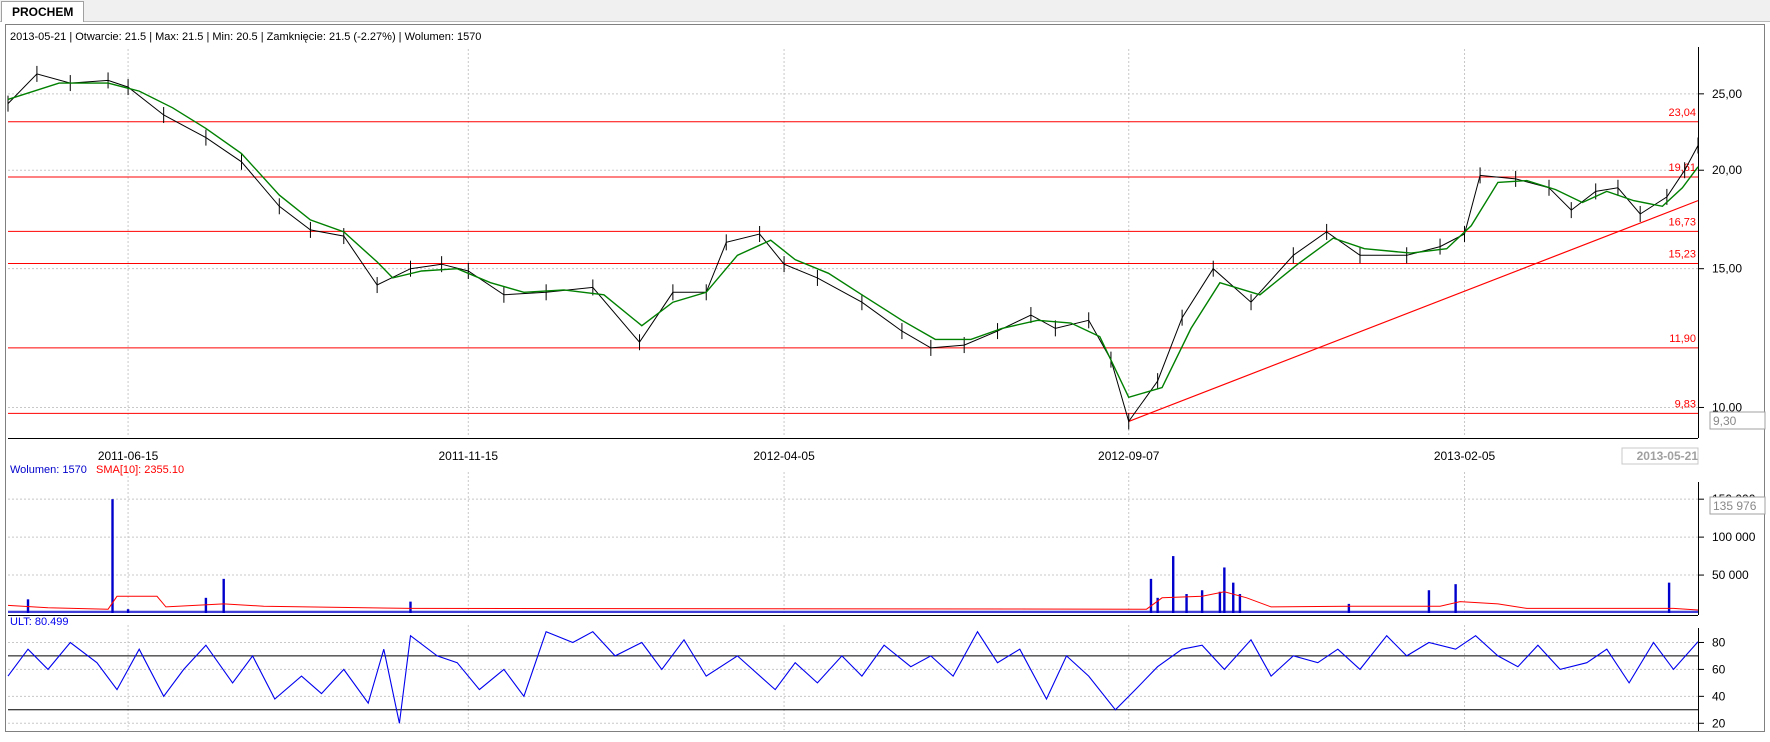  Describe the element at coordinates (1719, 642) in the screenshot. I see `ult-y-tick-label: 80` at that location.